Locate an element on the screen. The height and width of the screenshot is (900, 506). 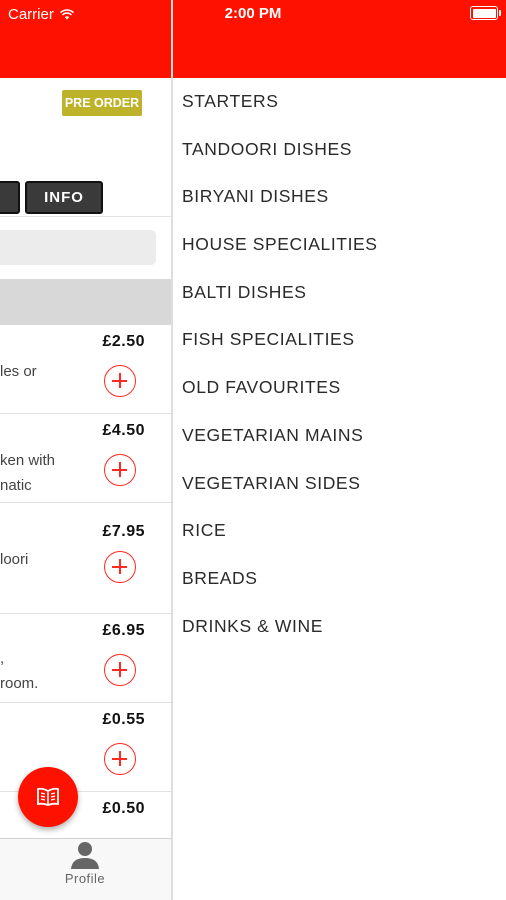
menu-book-button is located at coordinates (48, 797).